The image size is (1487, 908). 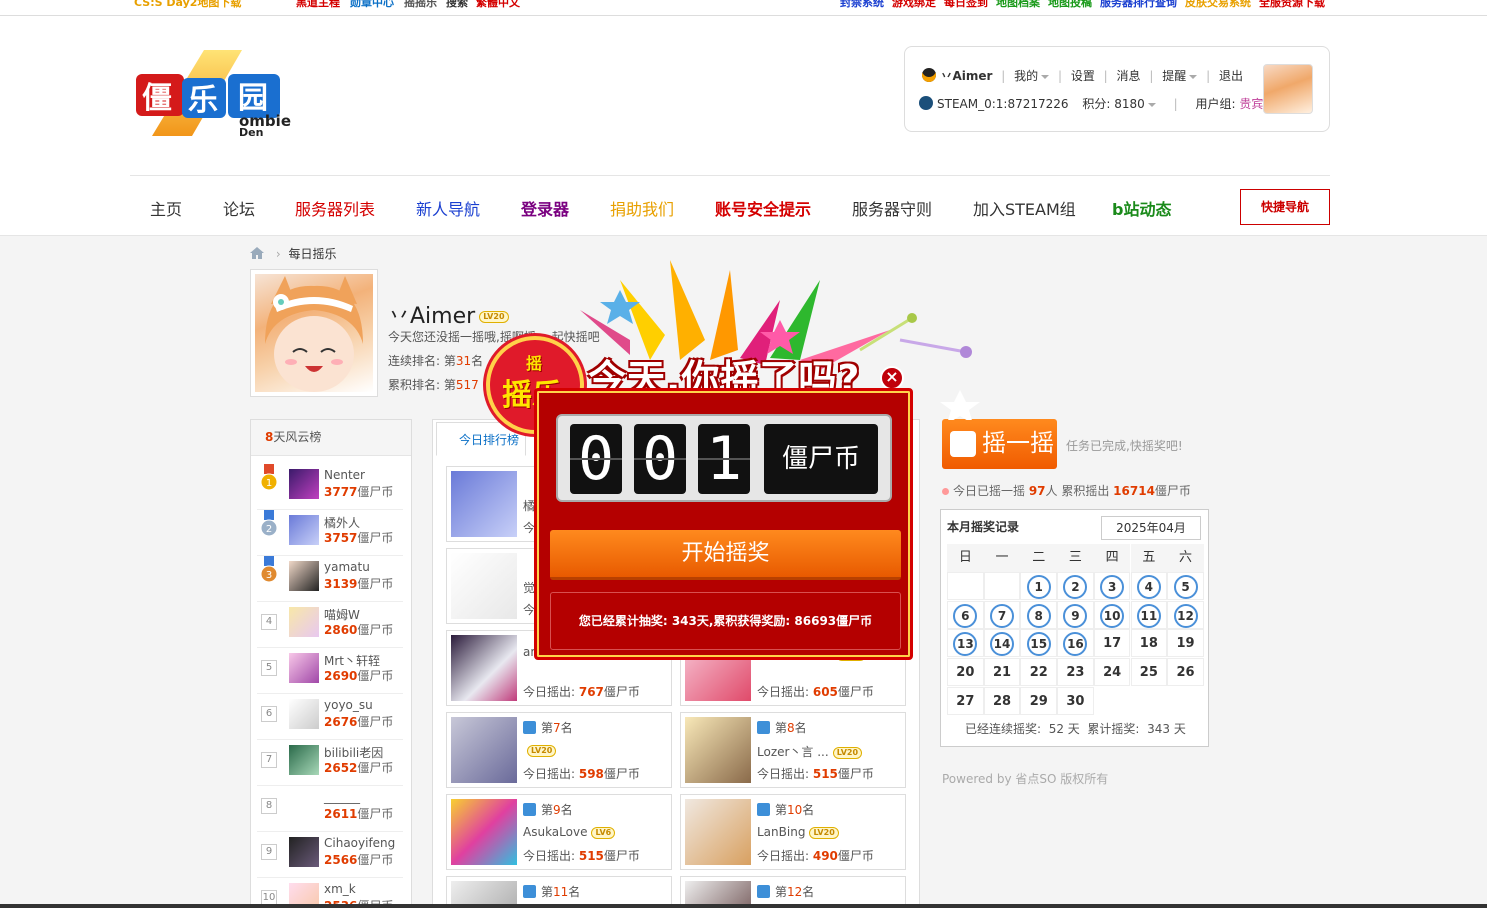 I want to click on calendar-day: 2, so click(x=1075, y=586).